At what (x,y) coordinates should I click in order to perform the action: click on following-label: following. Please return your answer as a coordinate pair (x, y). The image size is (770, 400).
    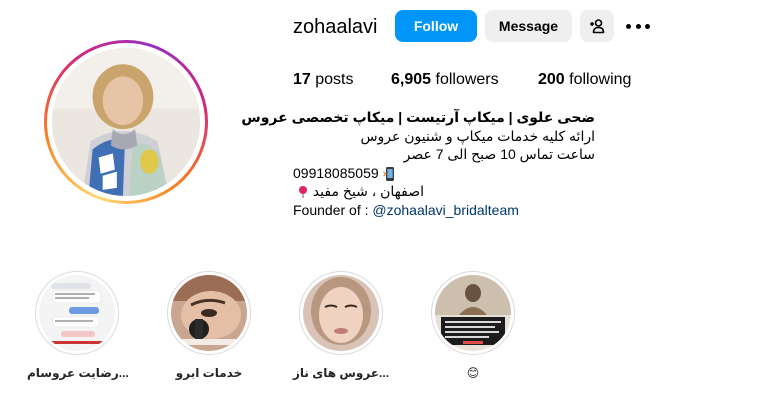
    Looking at the image, I should click on (600, 79).